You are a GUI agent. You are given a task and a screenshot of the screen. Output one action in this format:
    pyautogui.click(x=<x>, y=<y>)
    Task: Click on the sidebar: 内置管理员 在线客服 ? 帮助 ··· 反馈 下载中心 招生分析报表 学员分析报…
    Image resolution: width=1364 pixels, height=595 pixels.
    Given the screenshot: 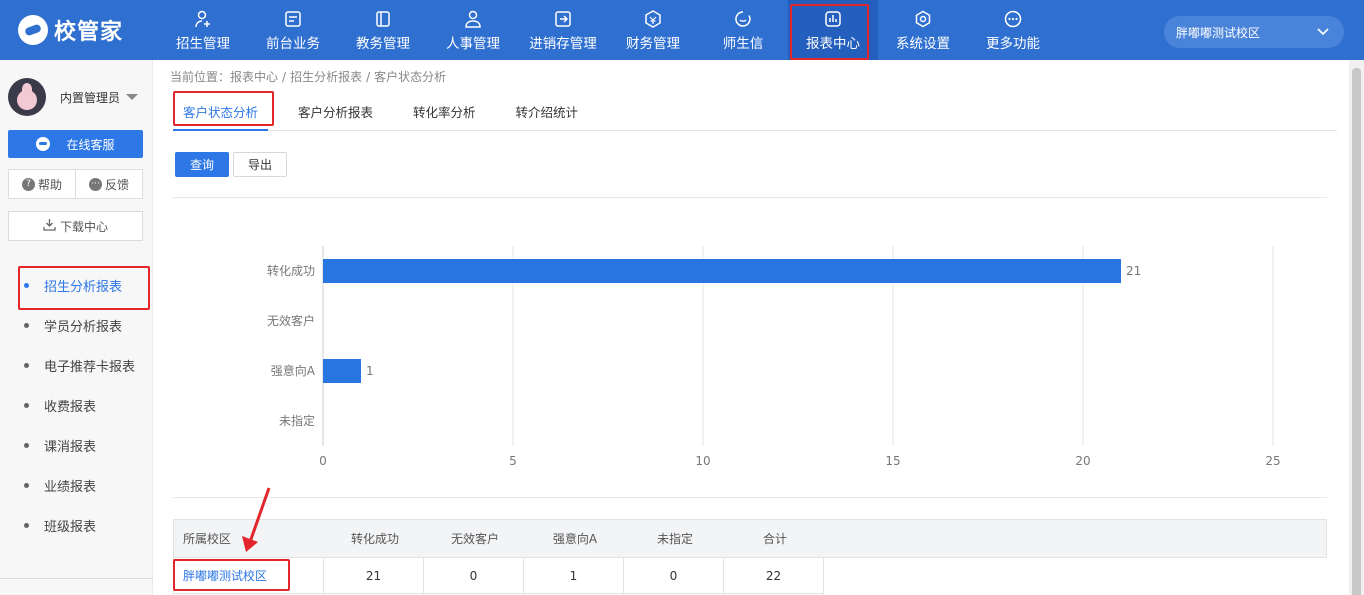 What is the action you would take?
    pyautogui.click(x=76, y=327)
    